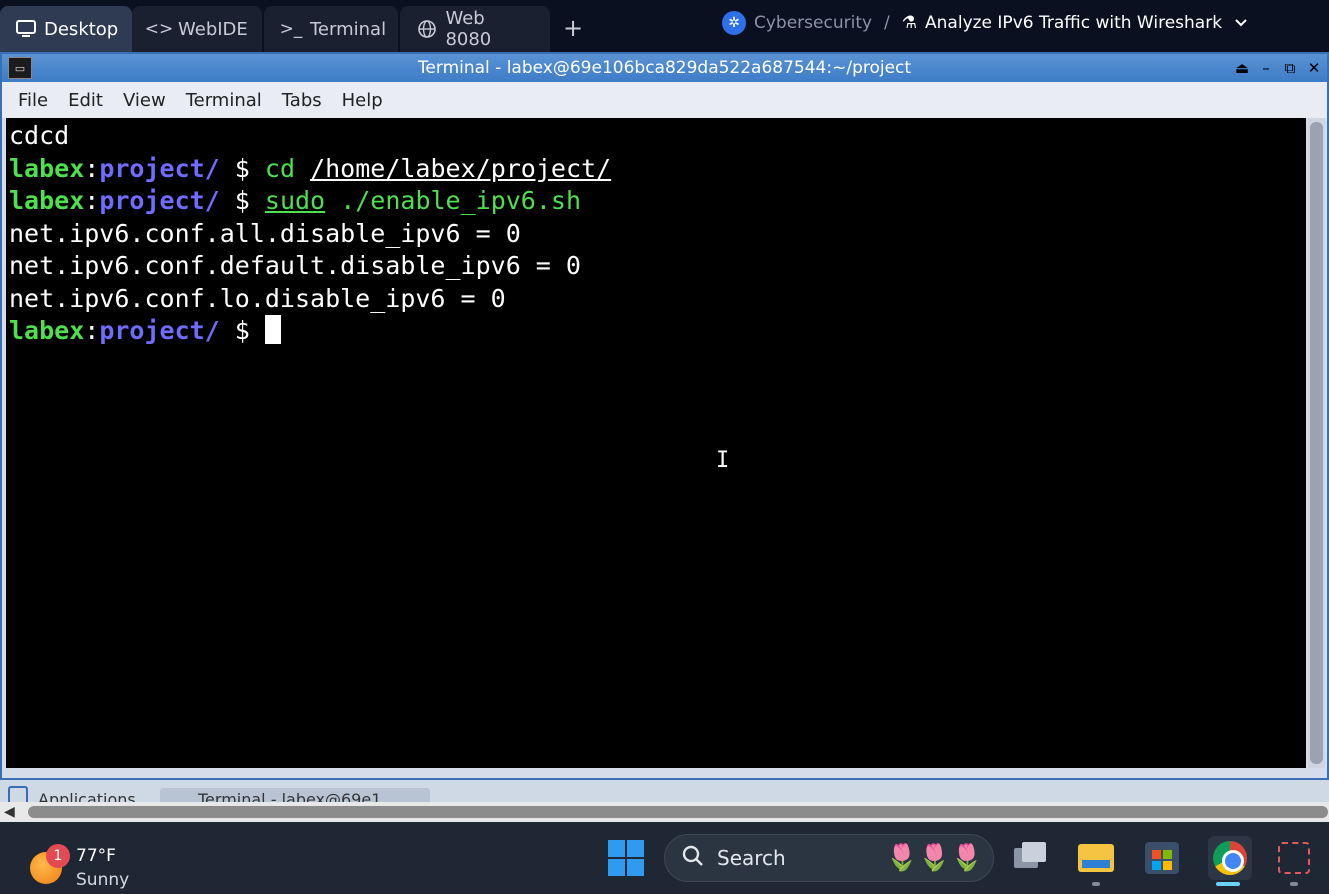 Image resolution: width=1329 pixels, height=894 pixels. I want to click on terminal-line: net.ipv6.conf.lo.disable_ipv6 = 0, so click(656, 299).